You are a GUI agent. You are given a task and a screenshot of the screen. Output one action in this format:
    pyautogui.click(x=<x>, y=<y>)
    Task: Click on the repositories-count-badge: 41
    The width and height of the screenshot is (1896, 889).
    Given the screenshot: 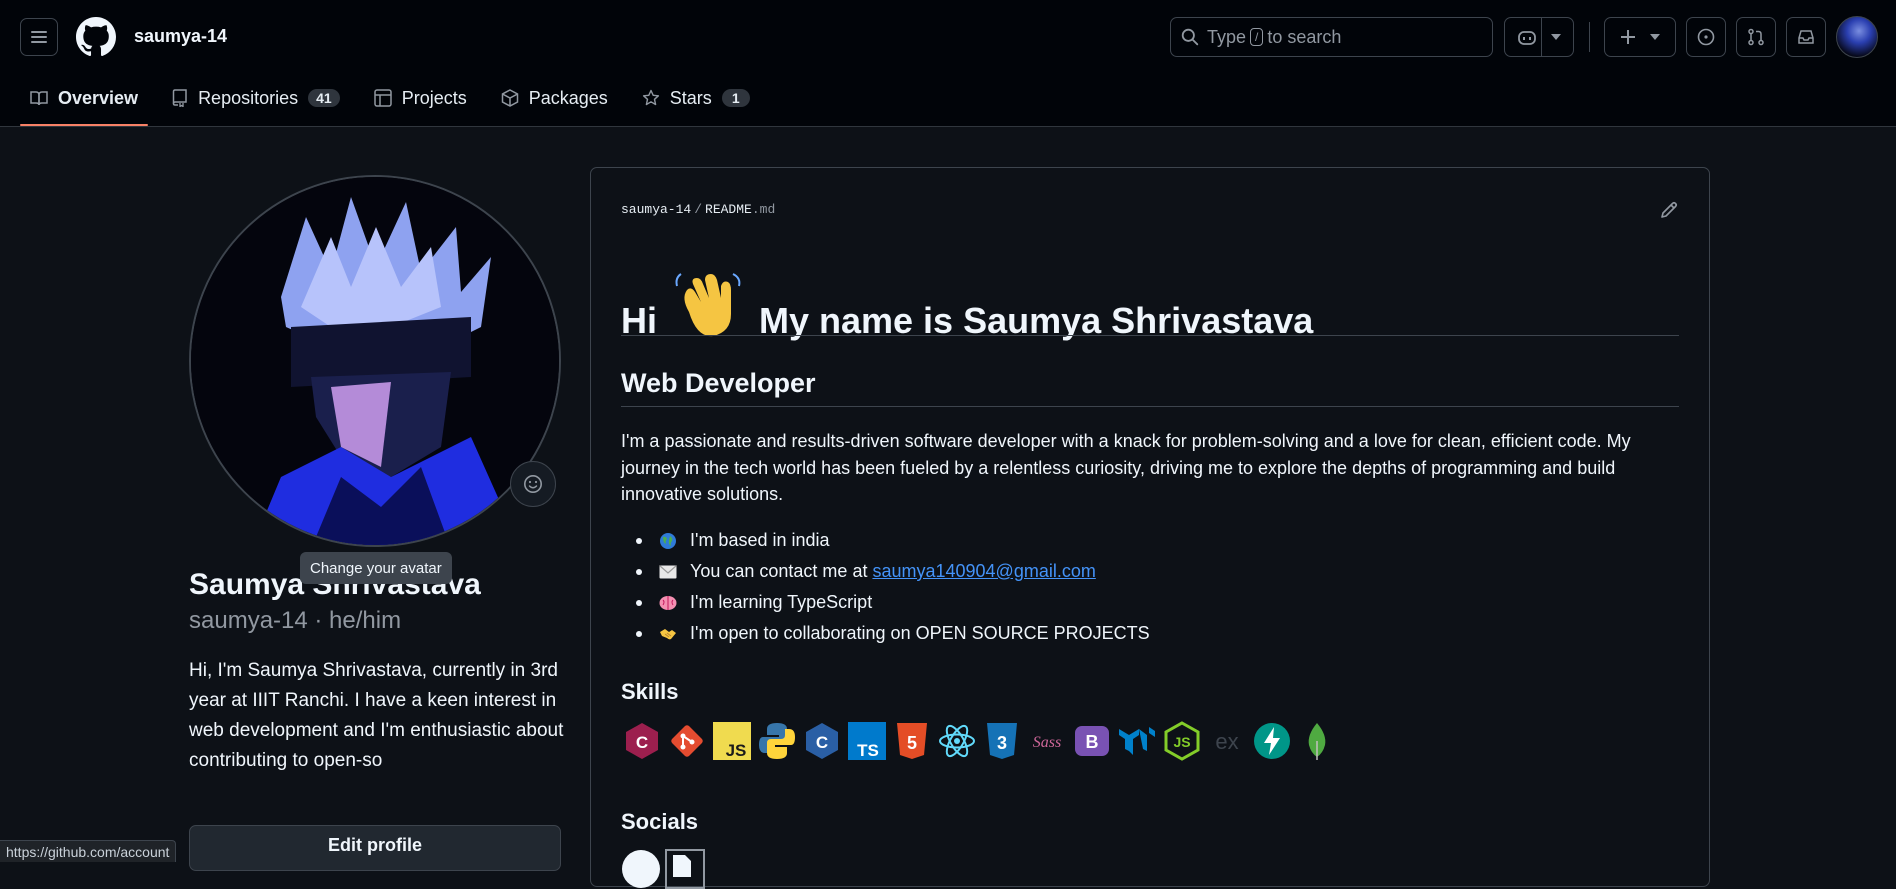 What is the action you would take?
    pyautogui.click(x=324, y=98)
    